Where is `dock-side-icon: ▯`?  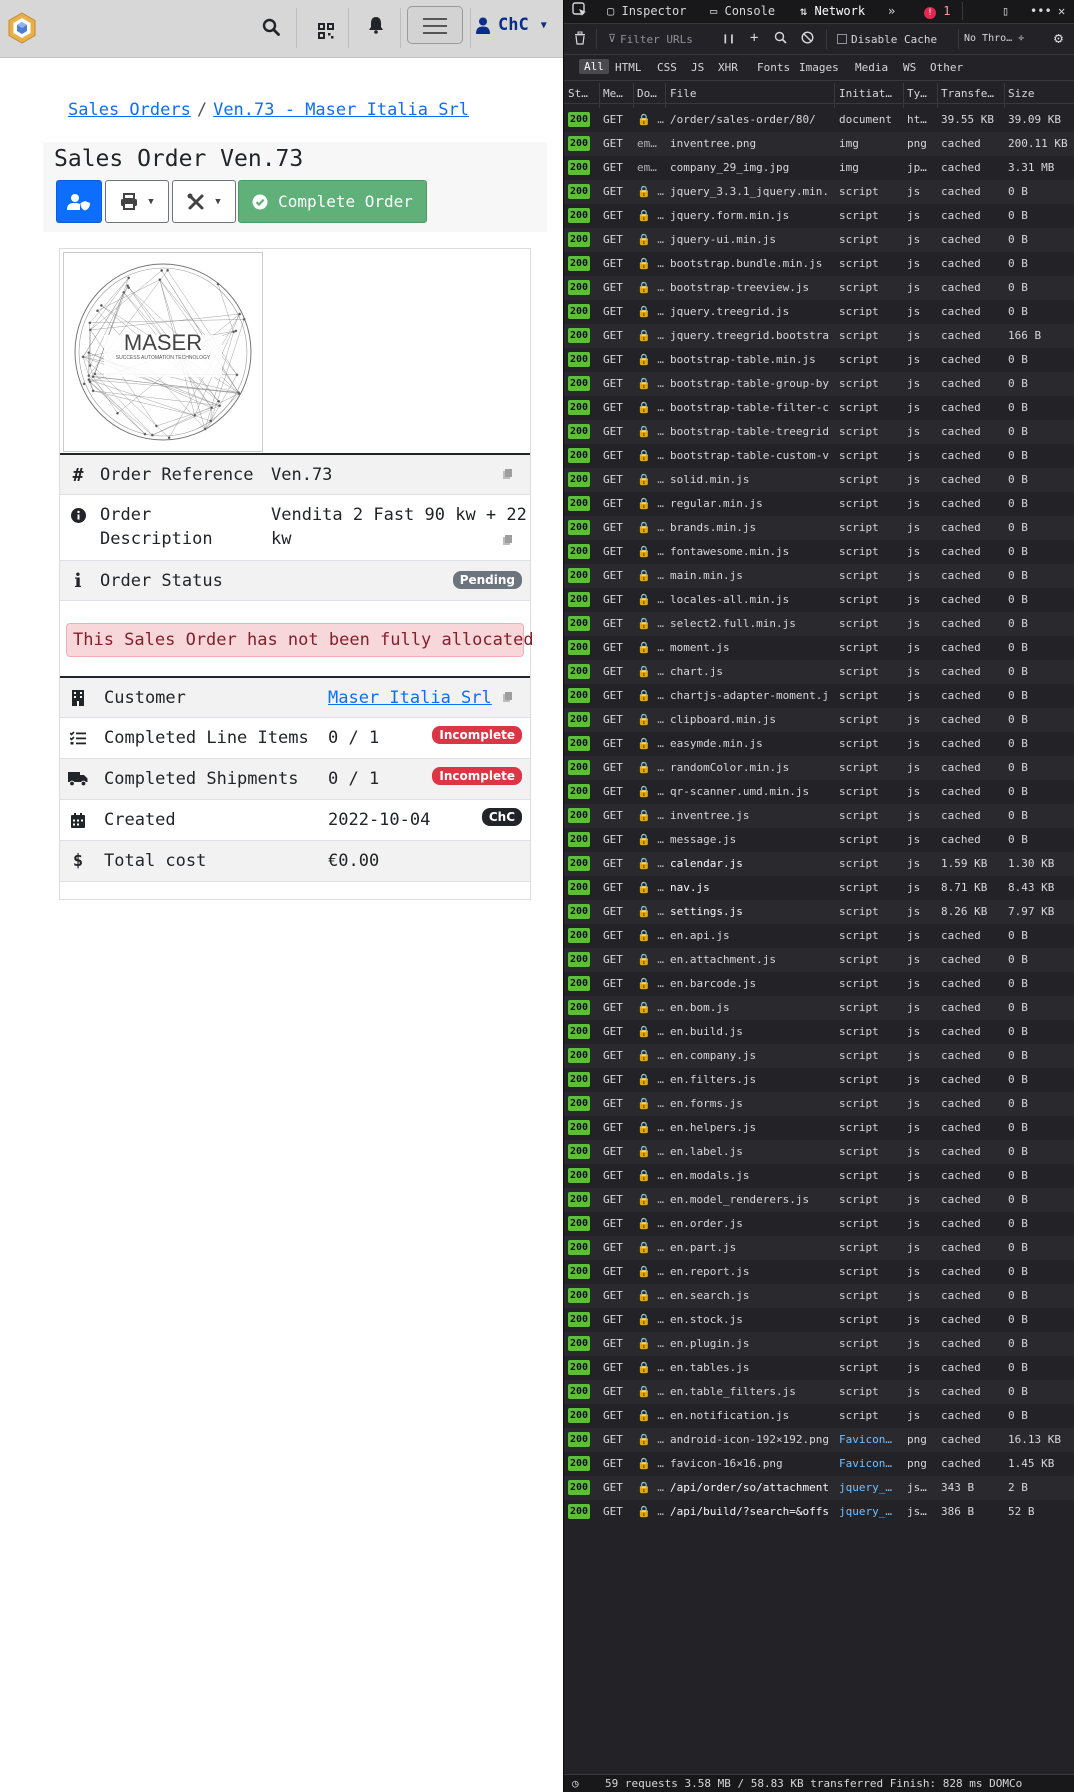
dock-side-icon: ▯ is located at coordinates (1005, 11).